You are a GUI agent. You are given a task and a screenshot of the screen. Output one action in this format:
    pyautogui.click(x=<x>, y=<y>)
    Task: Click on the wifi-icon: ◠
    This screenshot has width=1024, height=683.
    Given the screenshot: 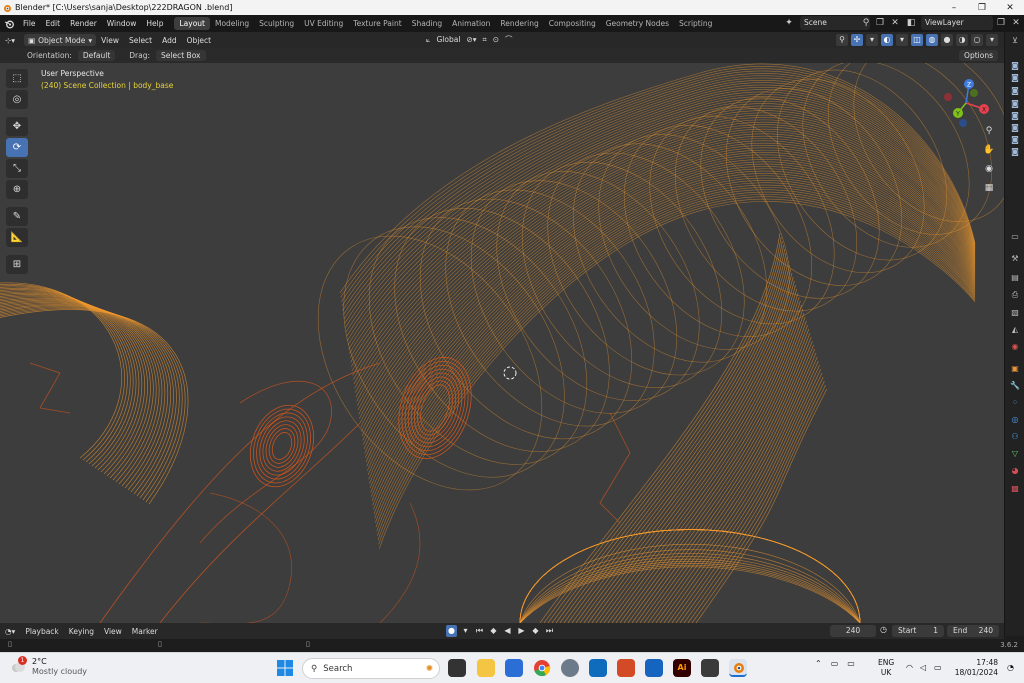 What is the action you would take?
    pyautogui.click(x=909, y=667)
    